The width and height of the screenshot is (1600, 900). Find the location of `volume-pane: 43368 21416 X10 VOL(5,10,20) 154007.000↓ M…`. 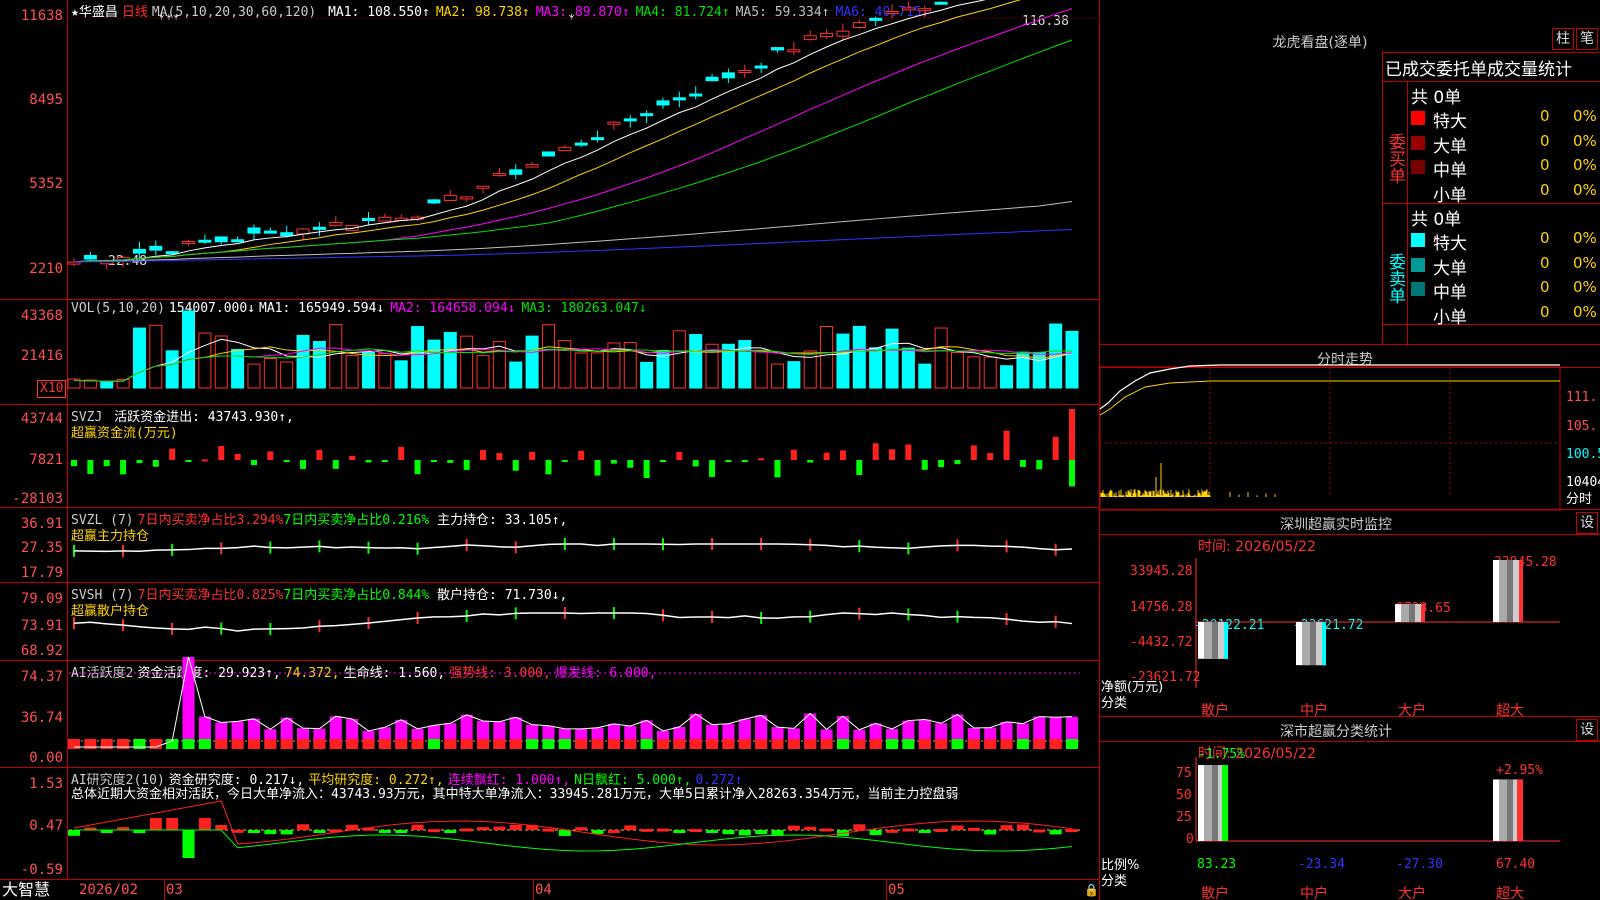

volume-pane: 43368 21416 X10 VOL(5,10,20) 154007.000↓ M… is located at coordinates (550, 352).